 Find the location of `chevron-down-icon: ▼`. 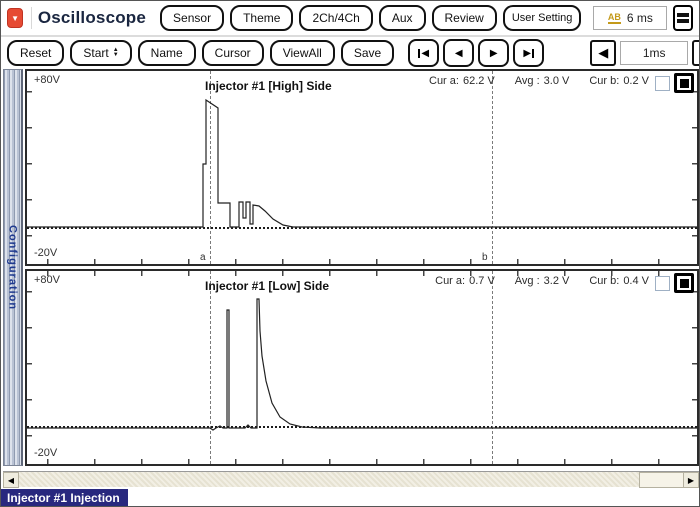

chevron-down-icon: ▼ is located at coordinates (15, 18).